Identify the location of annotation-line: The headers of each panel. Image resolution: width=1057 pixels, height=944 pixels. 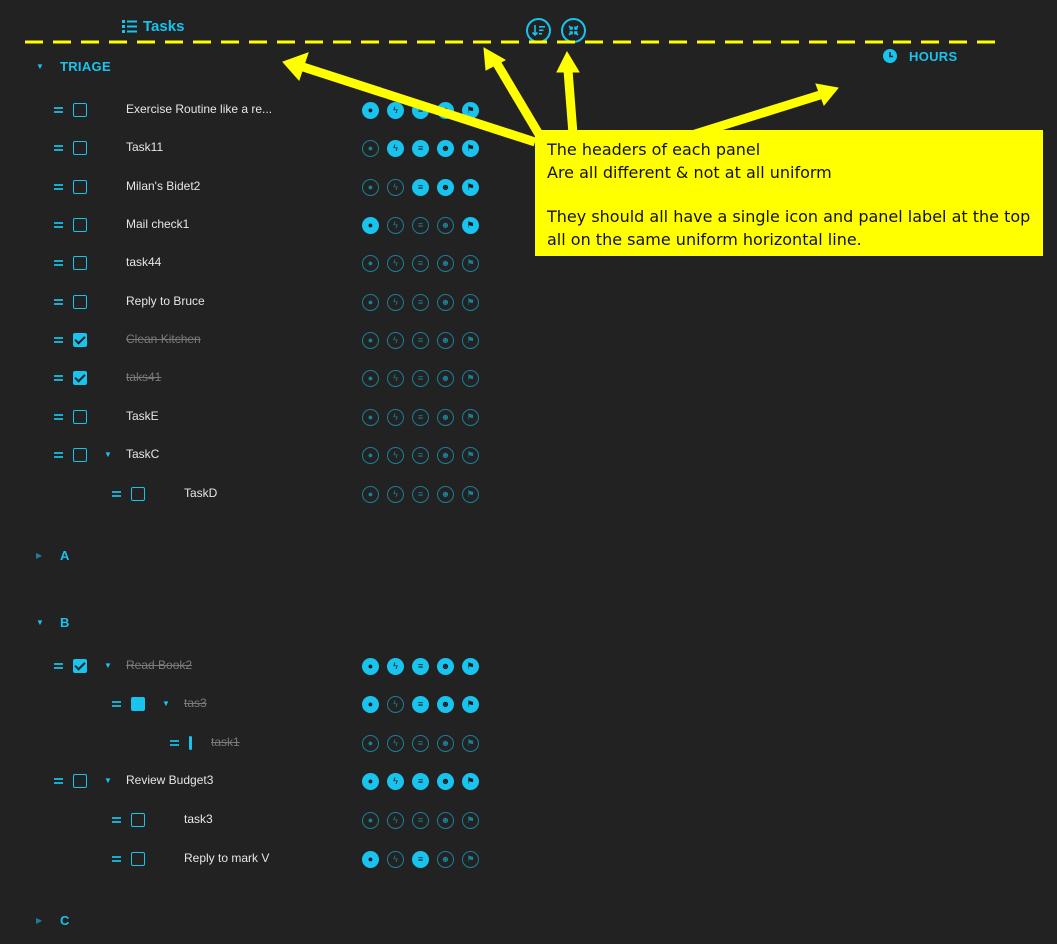
(654, 149).